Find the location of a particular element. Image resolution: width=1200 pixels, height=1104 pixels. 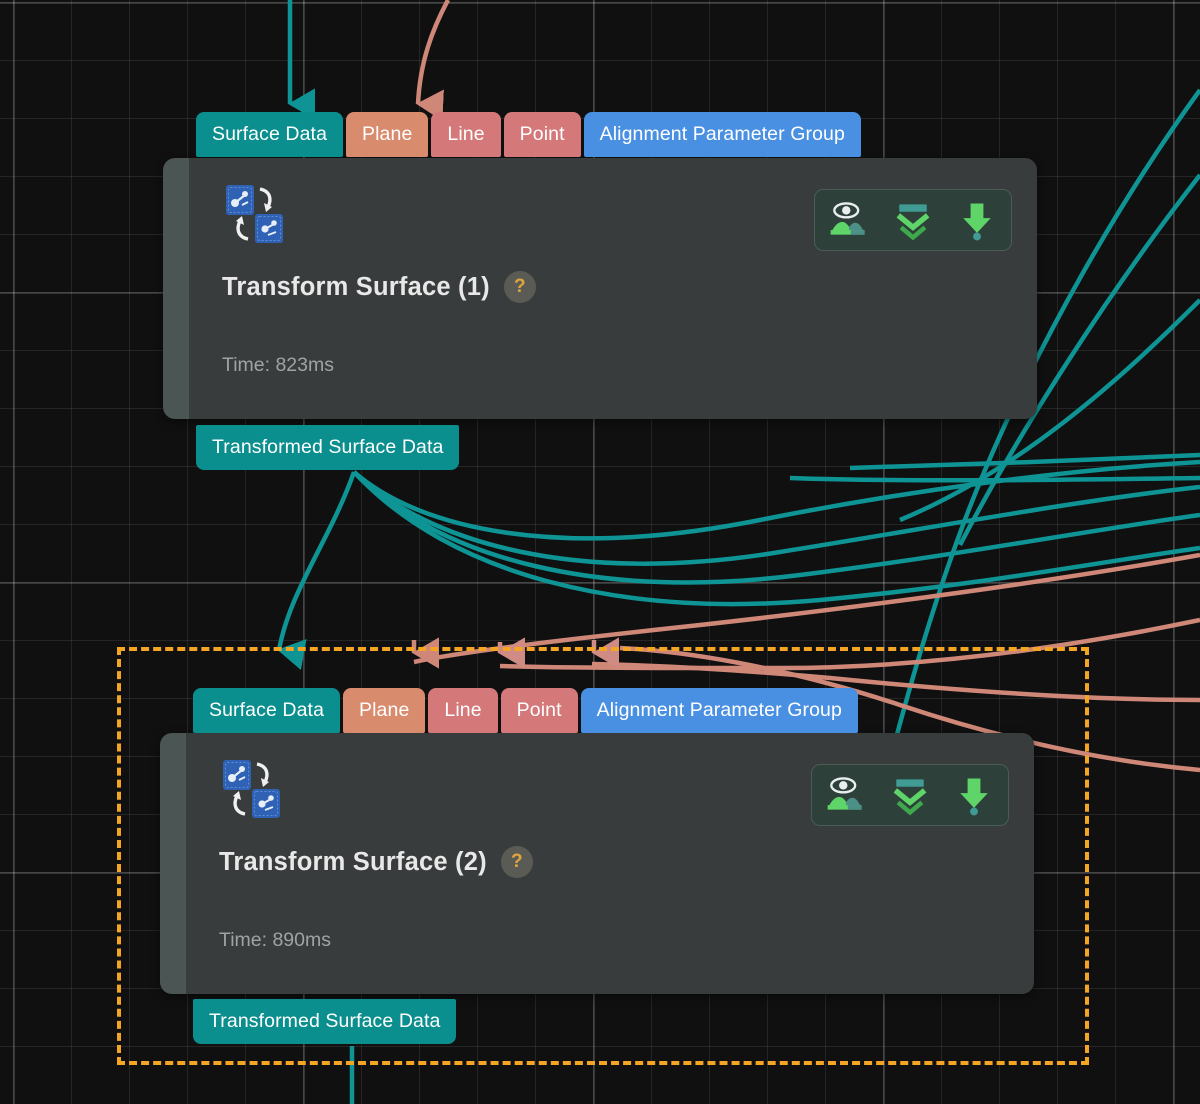

node2-port-point: Point is located at coordinates (539, 710).